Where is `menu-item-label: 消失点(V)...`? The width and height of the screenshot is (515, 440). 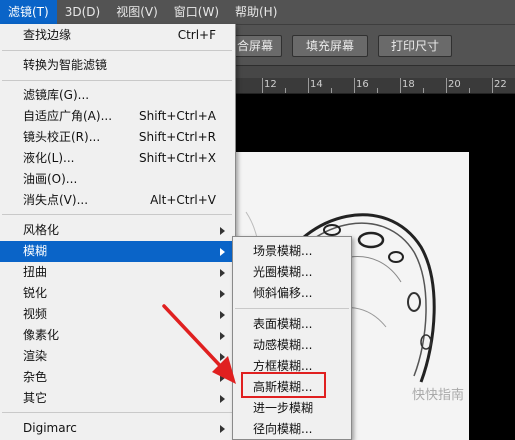
menu-item-label: 消失点(V)... is located at coordinates (56, 200).